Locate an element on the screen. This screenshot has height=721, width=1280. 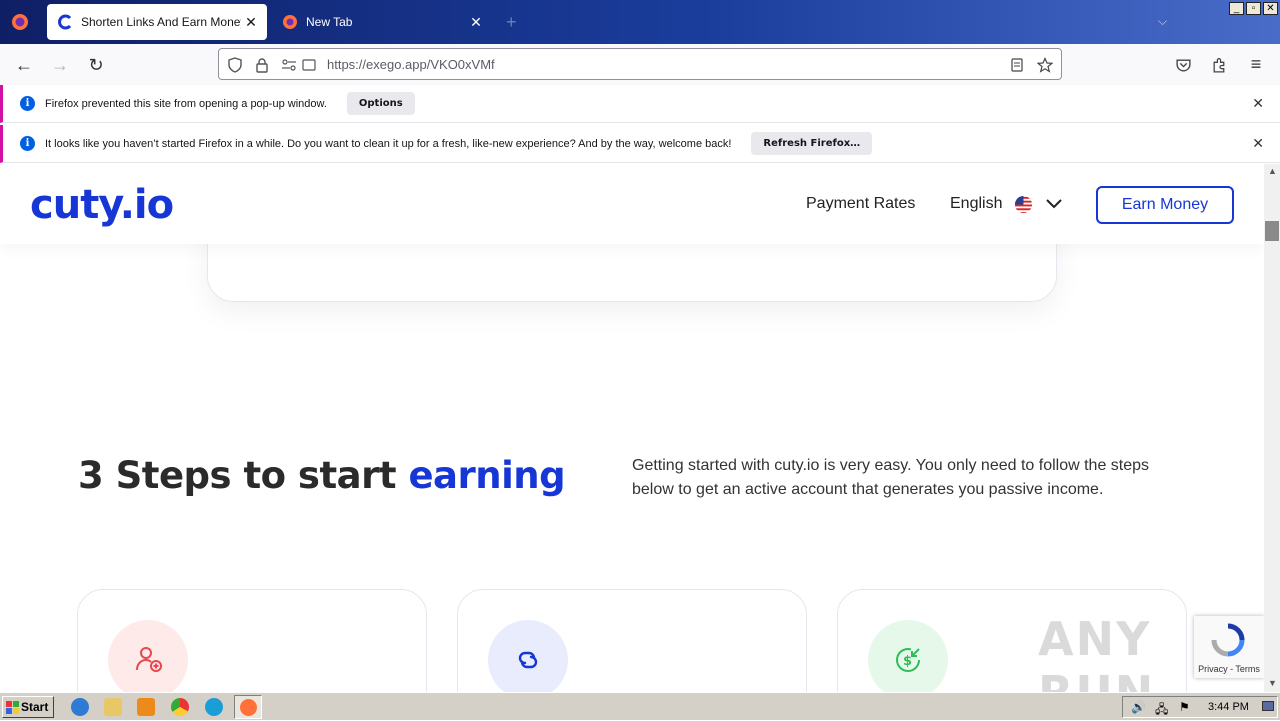
permissions-icon is located at coordinates (289, 65).